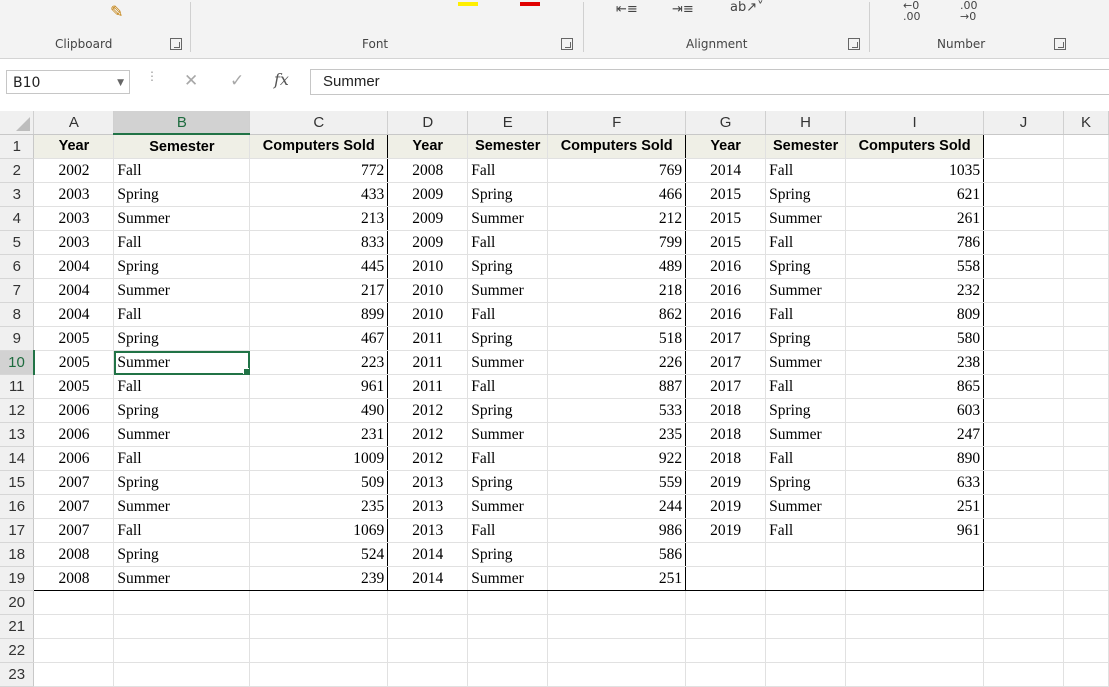 Image resolution: width=1109 pixels, height=687 pixels. What do you see at coordinates (319, 602) in the screenshot?
I see `cell-c20` at bounding box center [319, 602].